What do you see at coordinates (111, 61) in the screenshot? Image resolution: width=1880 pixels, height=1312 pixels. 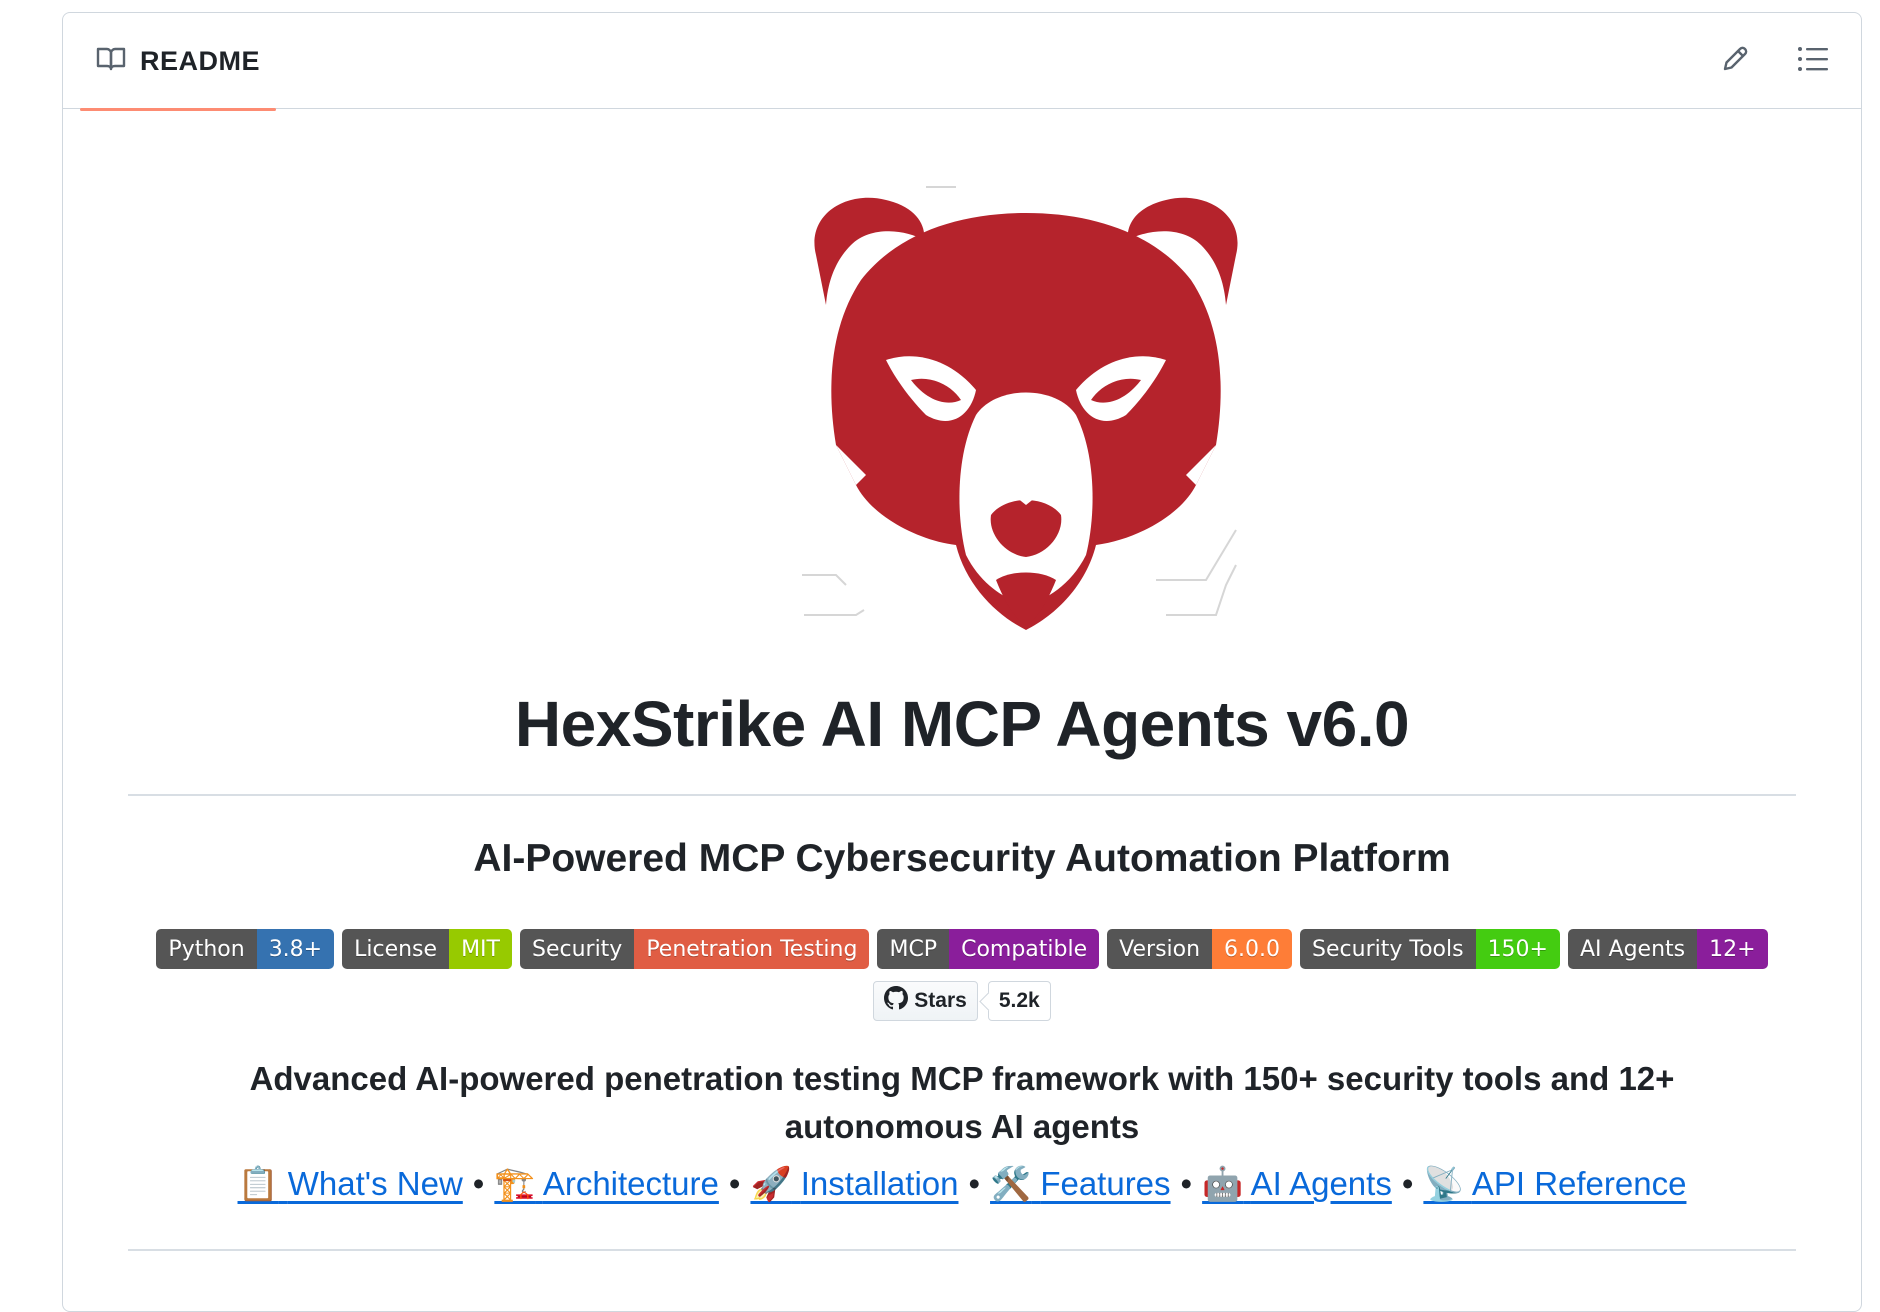 I see `book-icon` at bounding box center [111, 61].